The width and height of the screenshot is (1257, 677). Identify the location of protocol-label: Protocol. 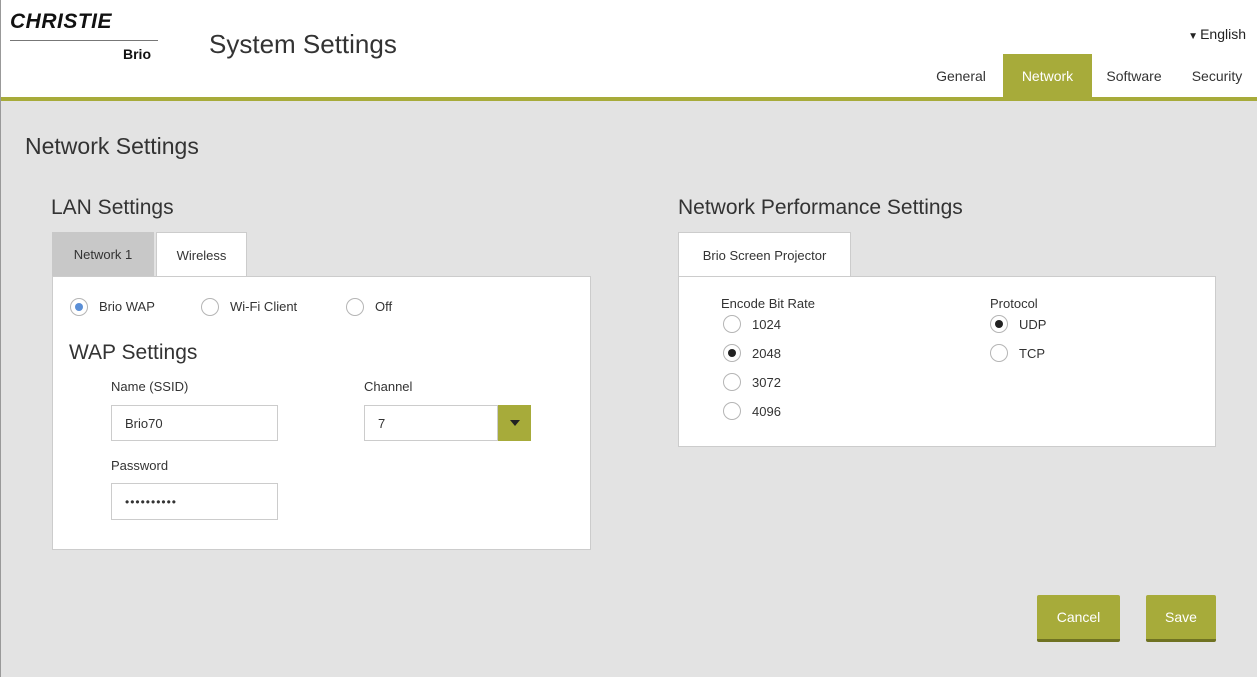
(1014, 303).